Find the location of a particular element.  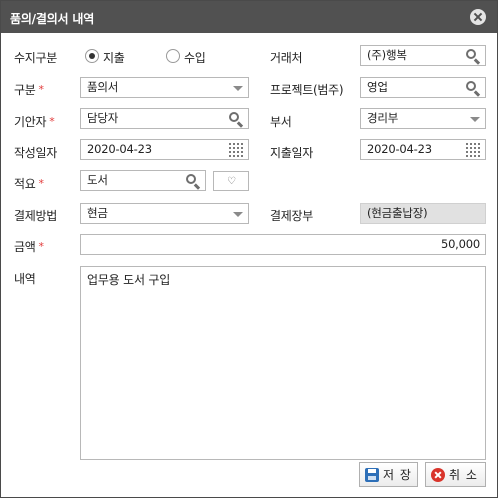

department-value: 경리부 is located at coordinates (383, 118).